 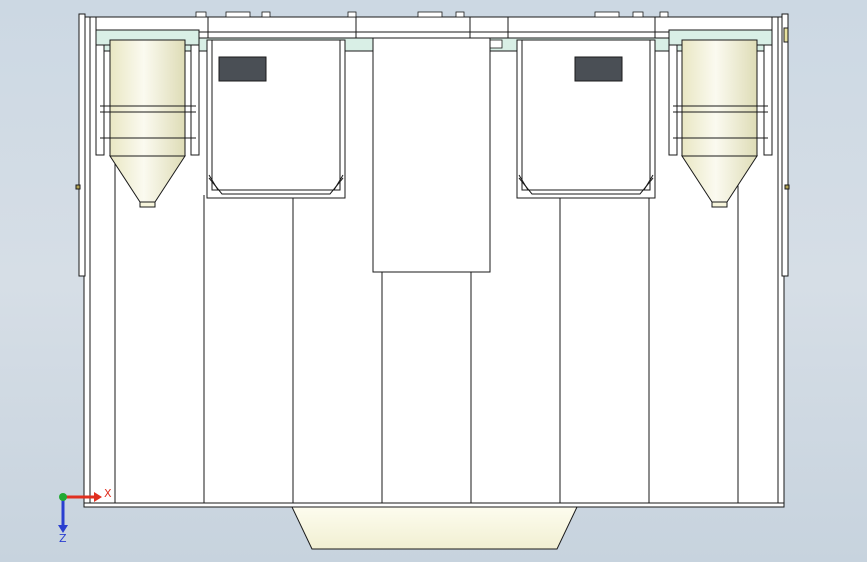 I want to click on bottom-tray, so click(x=434, y=528).